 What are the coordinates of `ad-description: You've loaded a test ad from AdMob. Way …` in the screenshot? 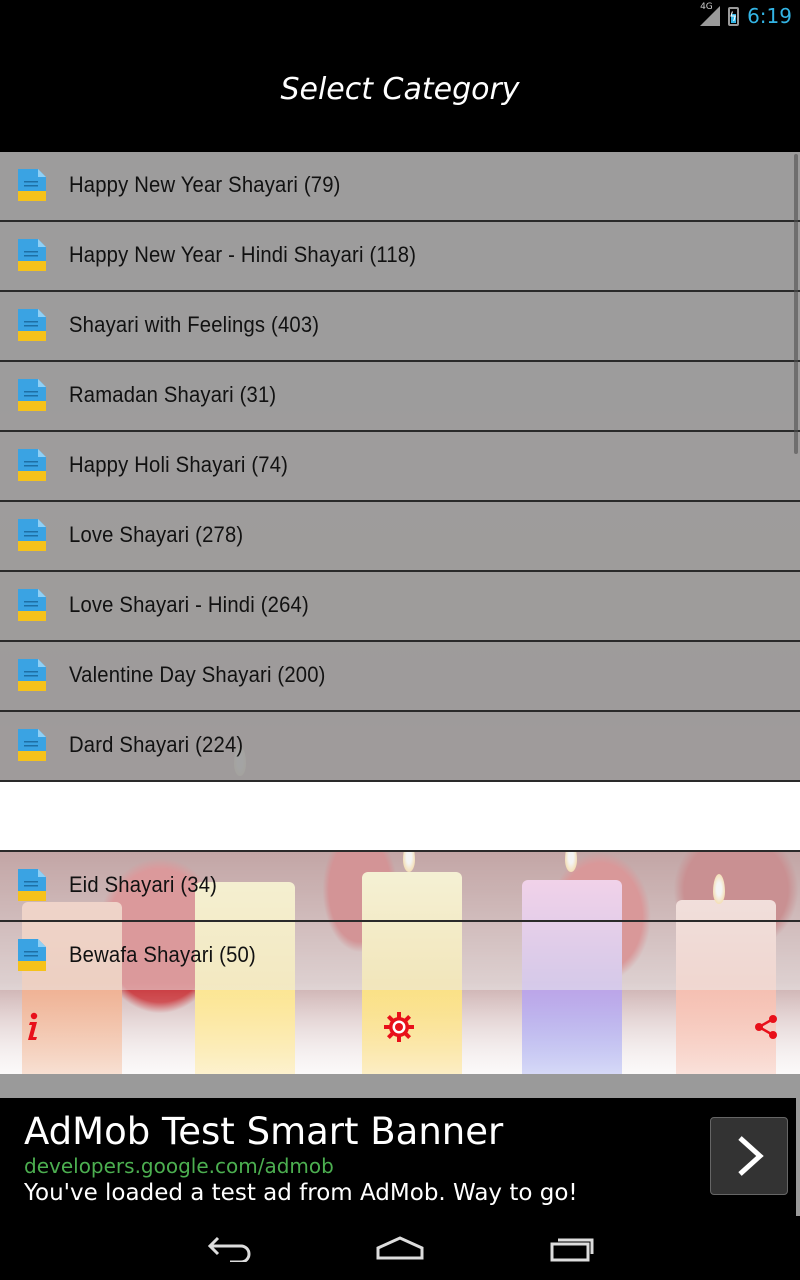 It's located at (301, 1193).